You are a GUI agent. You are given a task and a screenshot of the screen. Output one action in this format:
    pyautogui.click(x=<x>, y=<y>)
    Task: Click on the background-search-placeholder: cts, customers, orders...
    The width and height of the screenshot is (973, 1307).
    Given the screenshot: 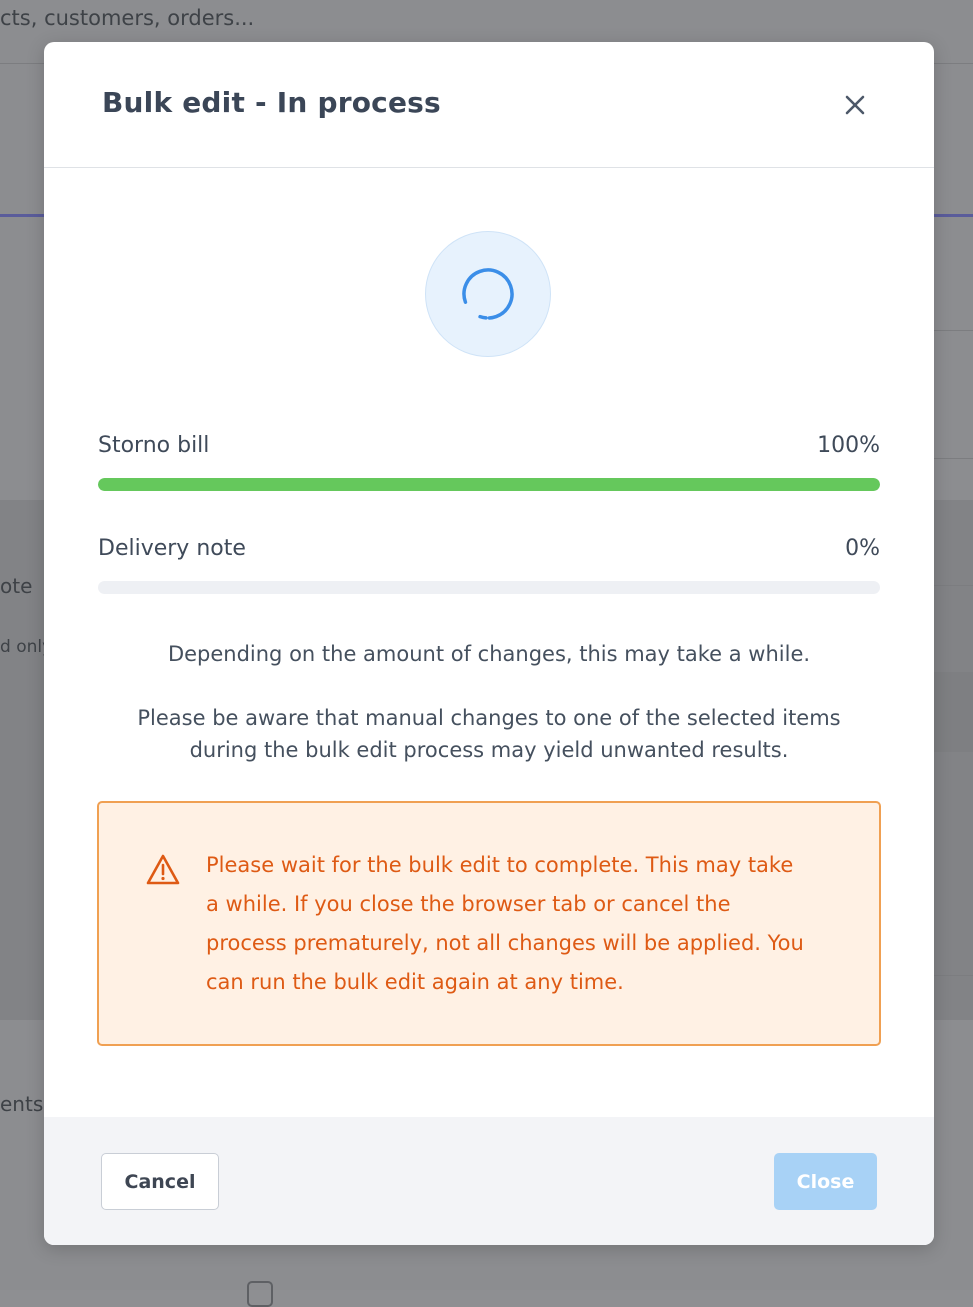 What is the action you would take?
    pyautogui.click(x=127, y=18)
    